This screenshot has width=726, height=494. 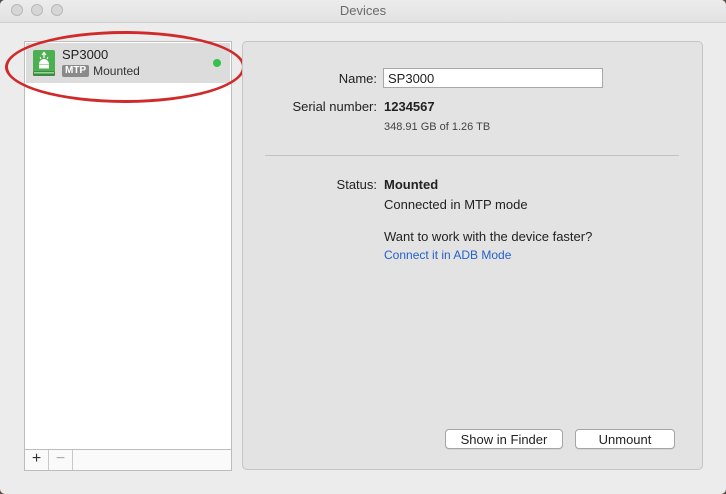 I want to click on serial-label: Serial number:, so click(x=334, y=106).